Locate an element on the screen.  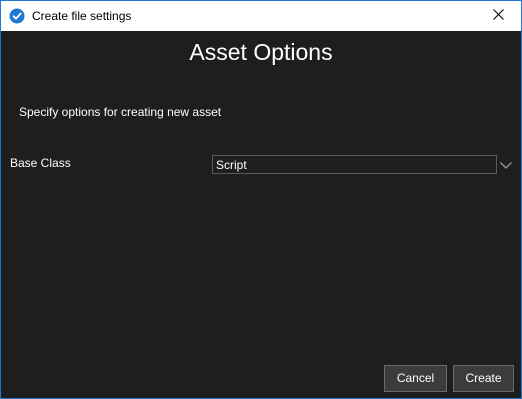
description-text: Specify options for creating new asset is located at coordinates (120, 112).